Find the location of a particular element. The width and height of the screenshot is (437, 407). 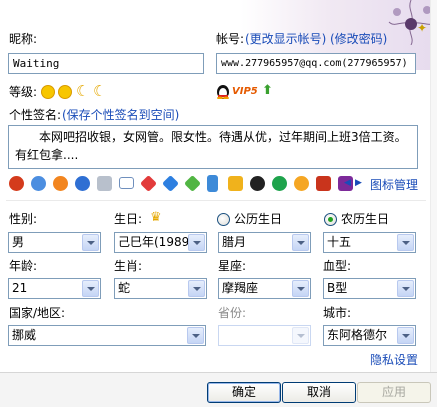

birthday-label: 生日: is located at coordinates (128, 219).